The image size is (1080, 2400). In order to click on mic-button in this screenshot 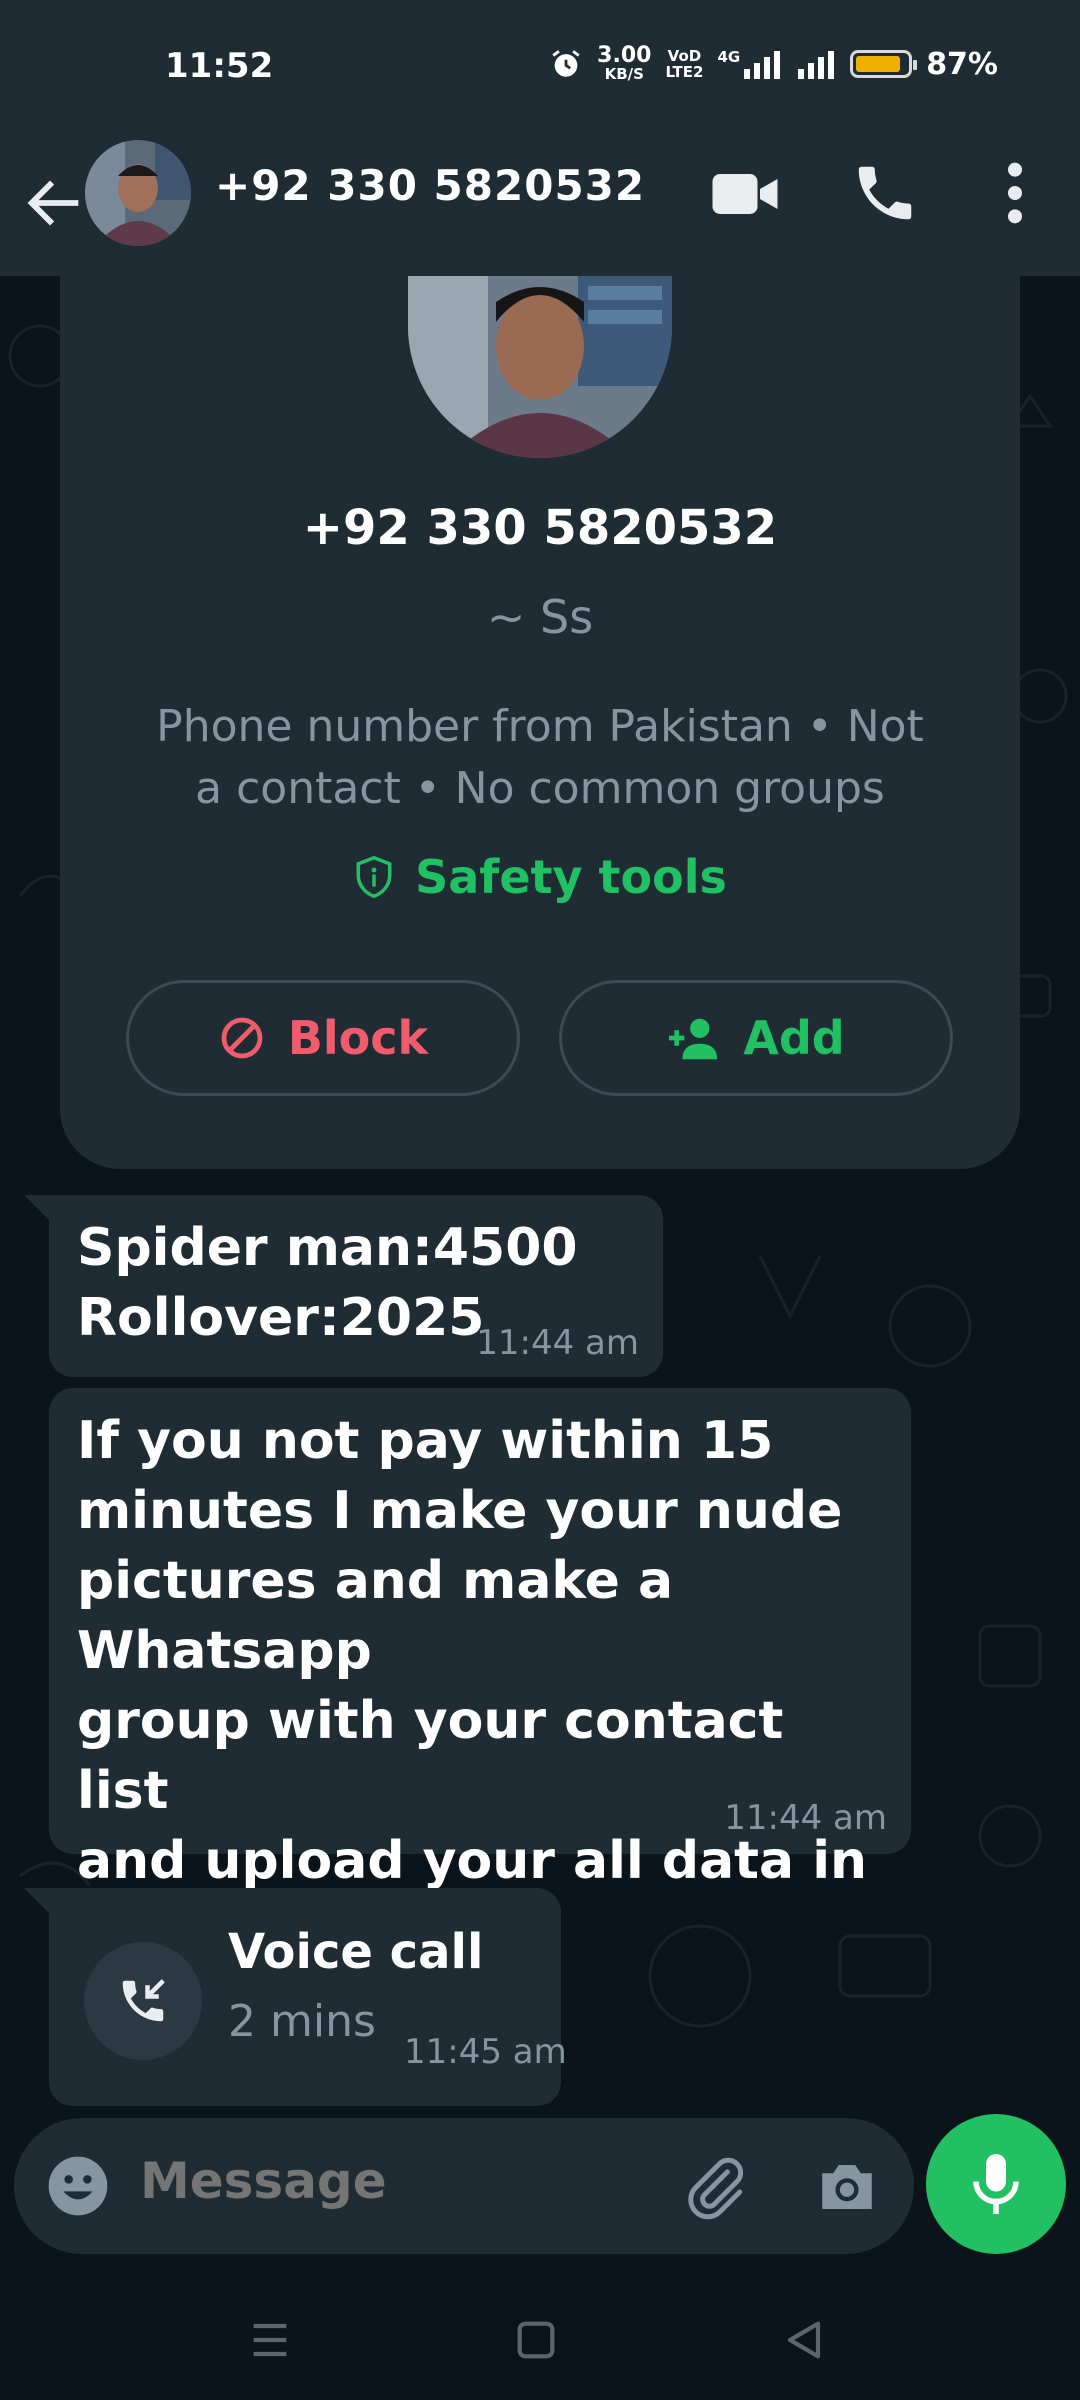, I will do `click(996, 2184)`.